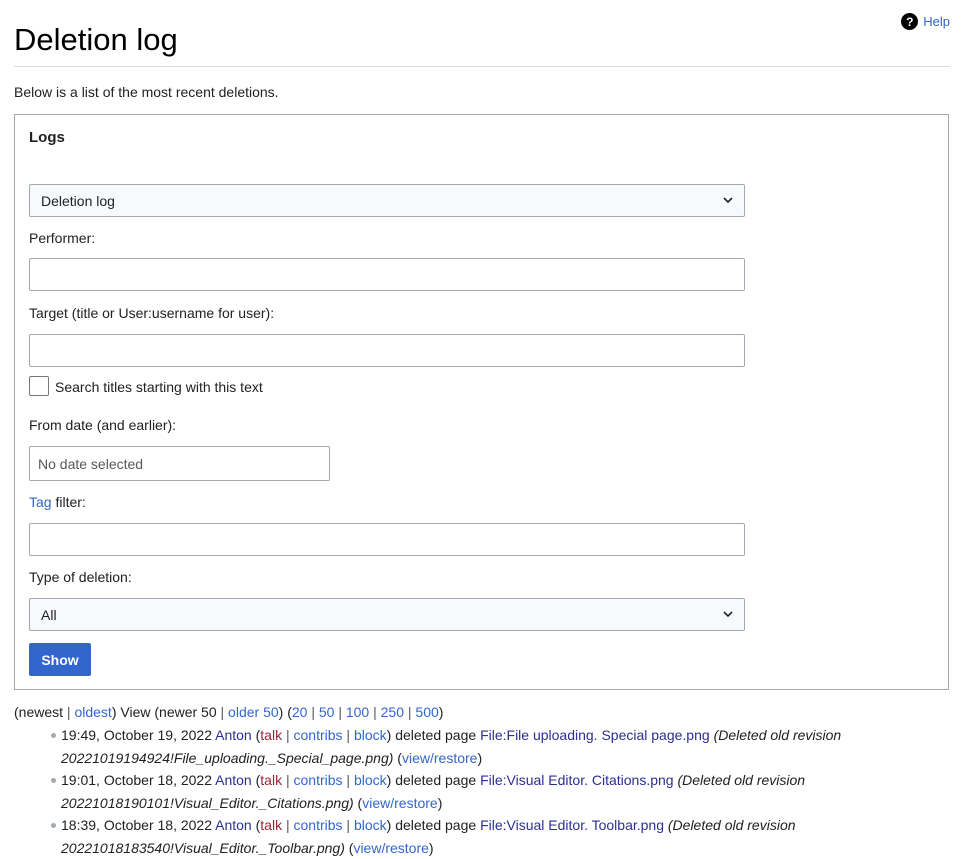 This screenshot has height=859, width=966. I want to click on log-type-value: Deletion log, so click(78, 200).